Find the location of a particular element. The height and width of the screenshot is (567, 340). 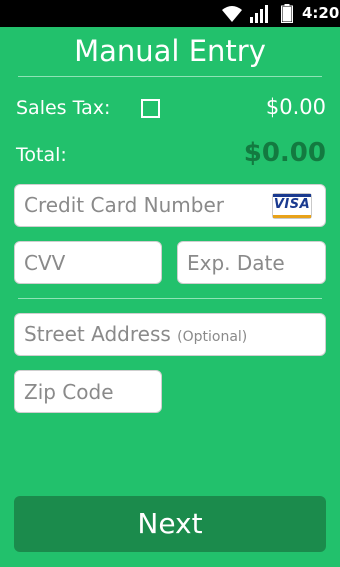

visa-card-icon: VISA is located at coordinates (292, 206).